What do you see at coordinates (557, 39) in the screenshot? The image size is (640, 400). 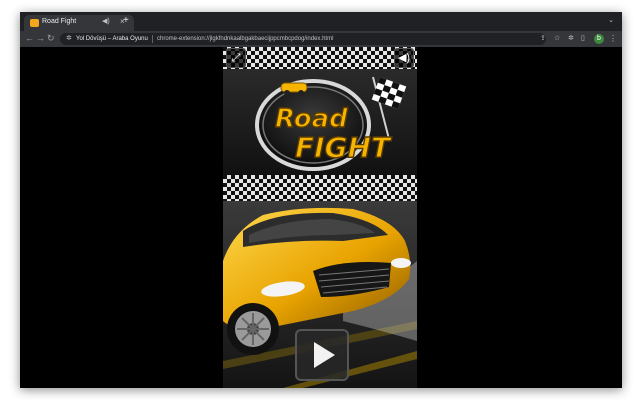 I see `bookmark-star-icon: ☆` at bounding box center [557, 39].